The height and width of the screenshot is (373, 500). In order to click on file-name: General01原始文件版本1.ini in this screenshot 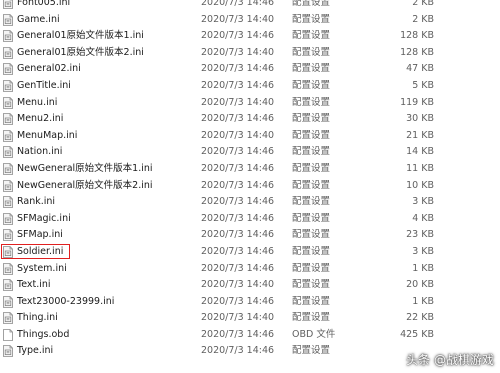, I will do `click(80, 36)`.